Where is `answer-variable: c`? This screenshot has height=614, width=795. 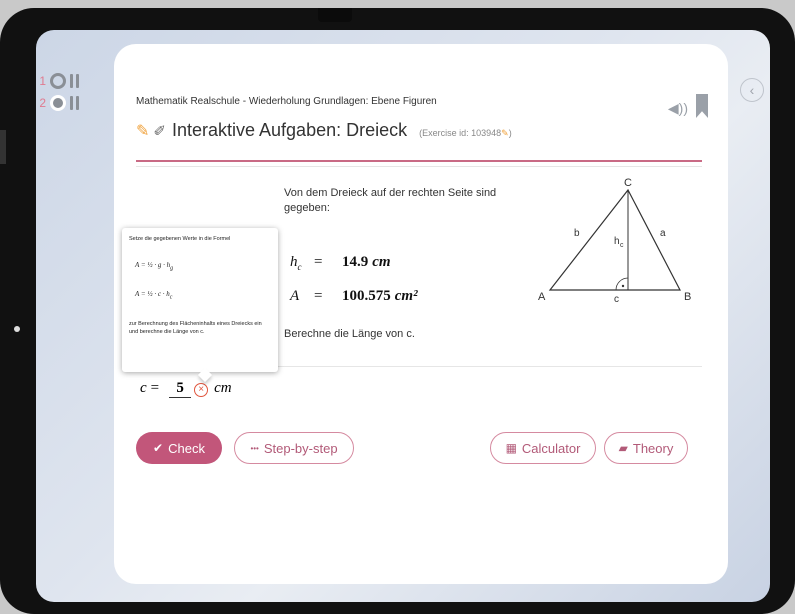 answer-variable: c is located at coordinates (143, 388).